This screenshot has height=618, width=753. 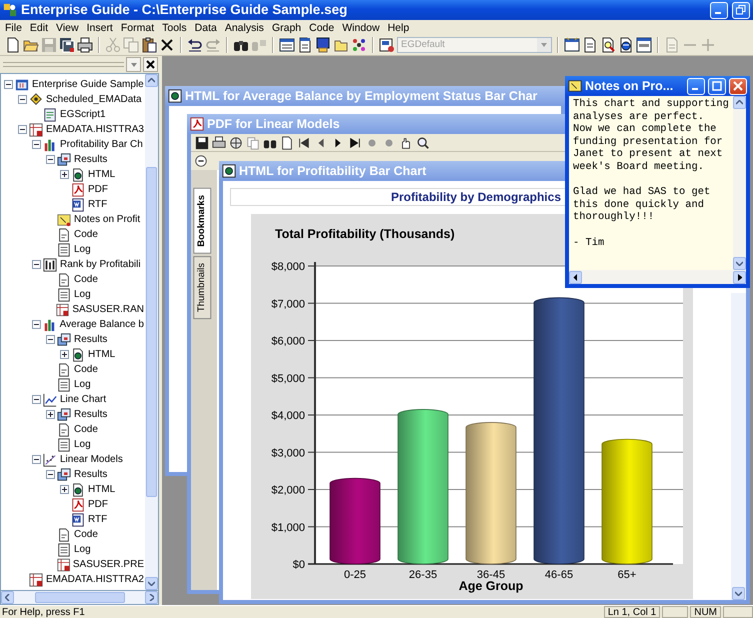 I want to click on menu-item: Help, so click(x=399, y=27).